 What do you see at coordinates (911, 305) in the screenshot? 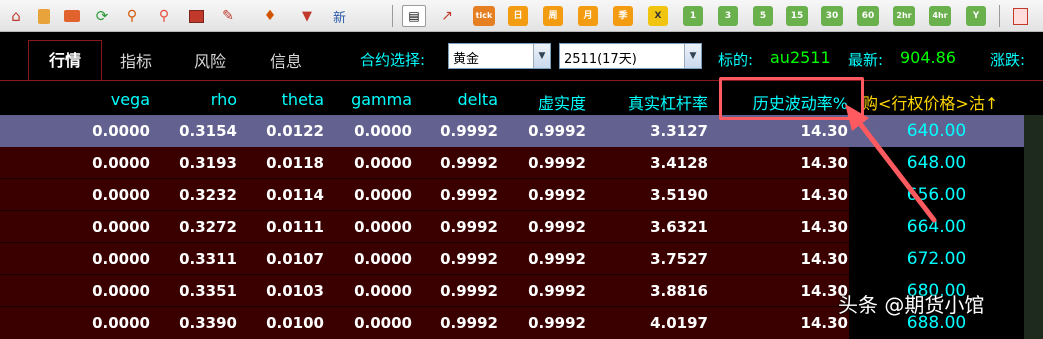
I see `watermark: 头条 @期货小馆` at bounding box center [911, 305].